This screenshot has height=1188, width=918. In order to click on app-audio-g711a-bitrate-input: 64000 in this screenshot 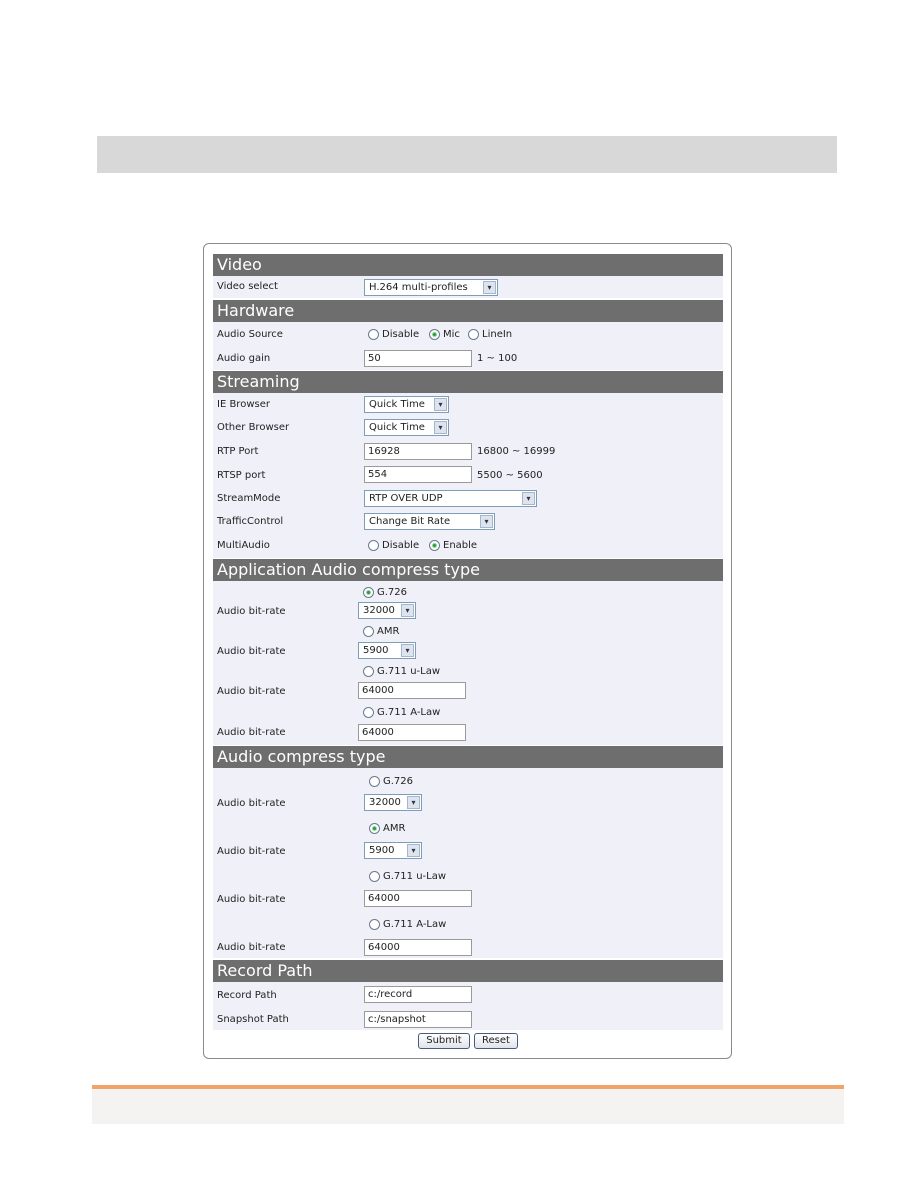, I will do `click(412, 732)`.